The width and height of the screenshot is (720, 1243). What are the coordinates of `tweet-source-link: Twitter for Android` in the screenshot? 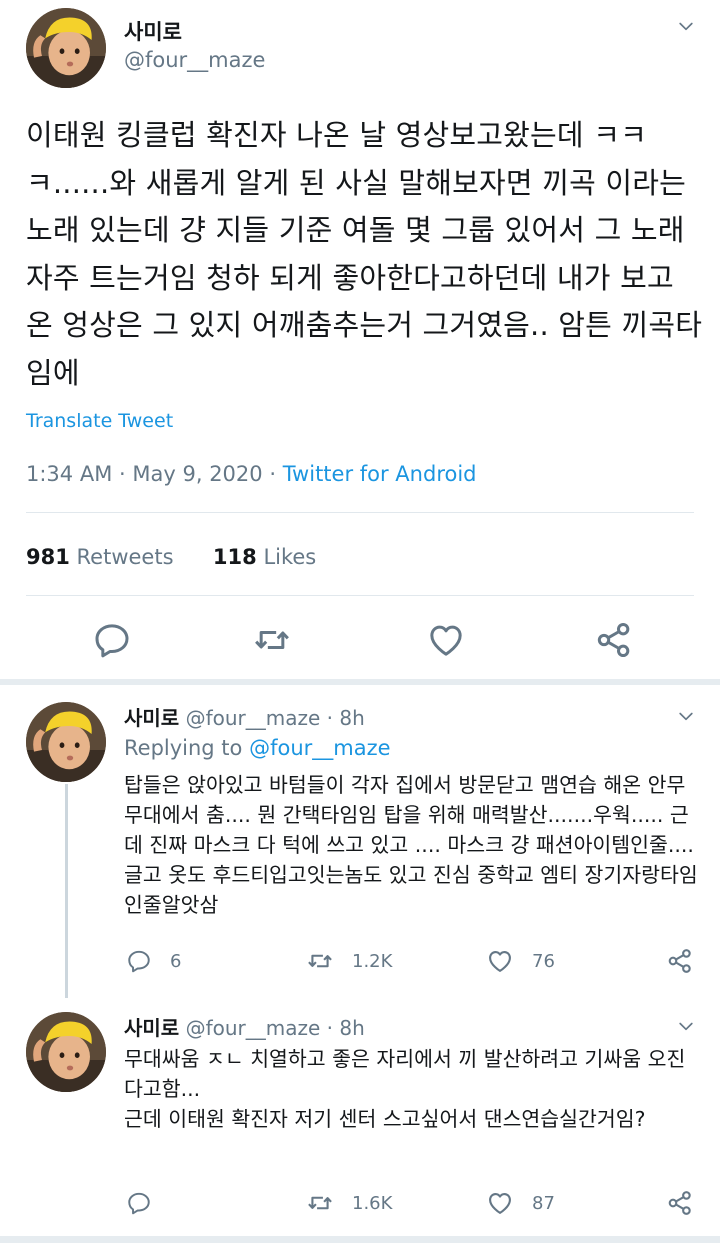 It's located at (380, 474).